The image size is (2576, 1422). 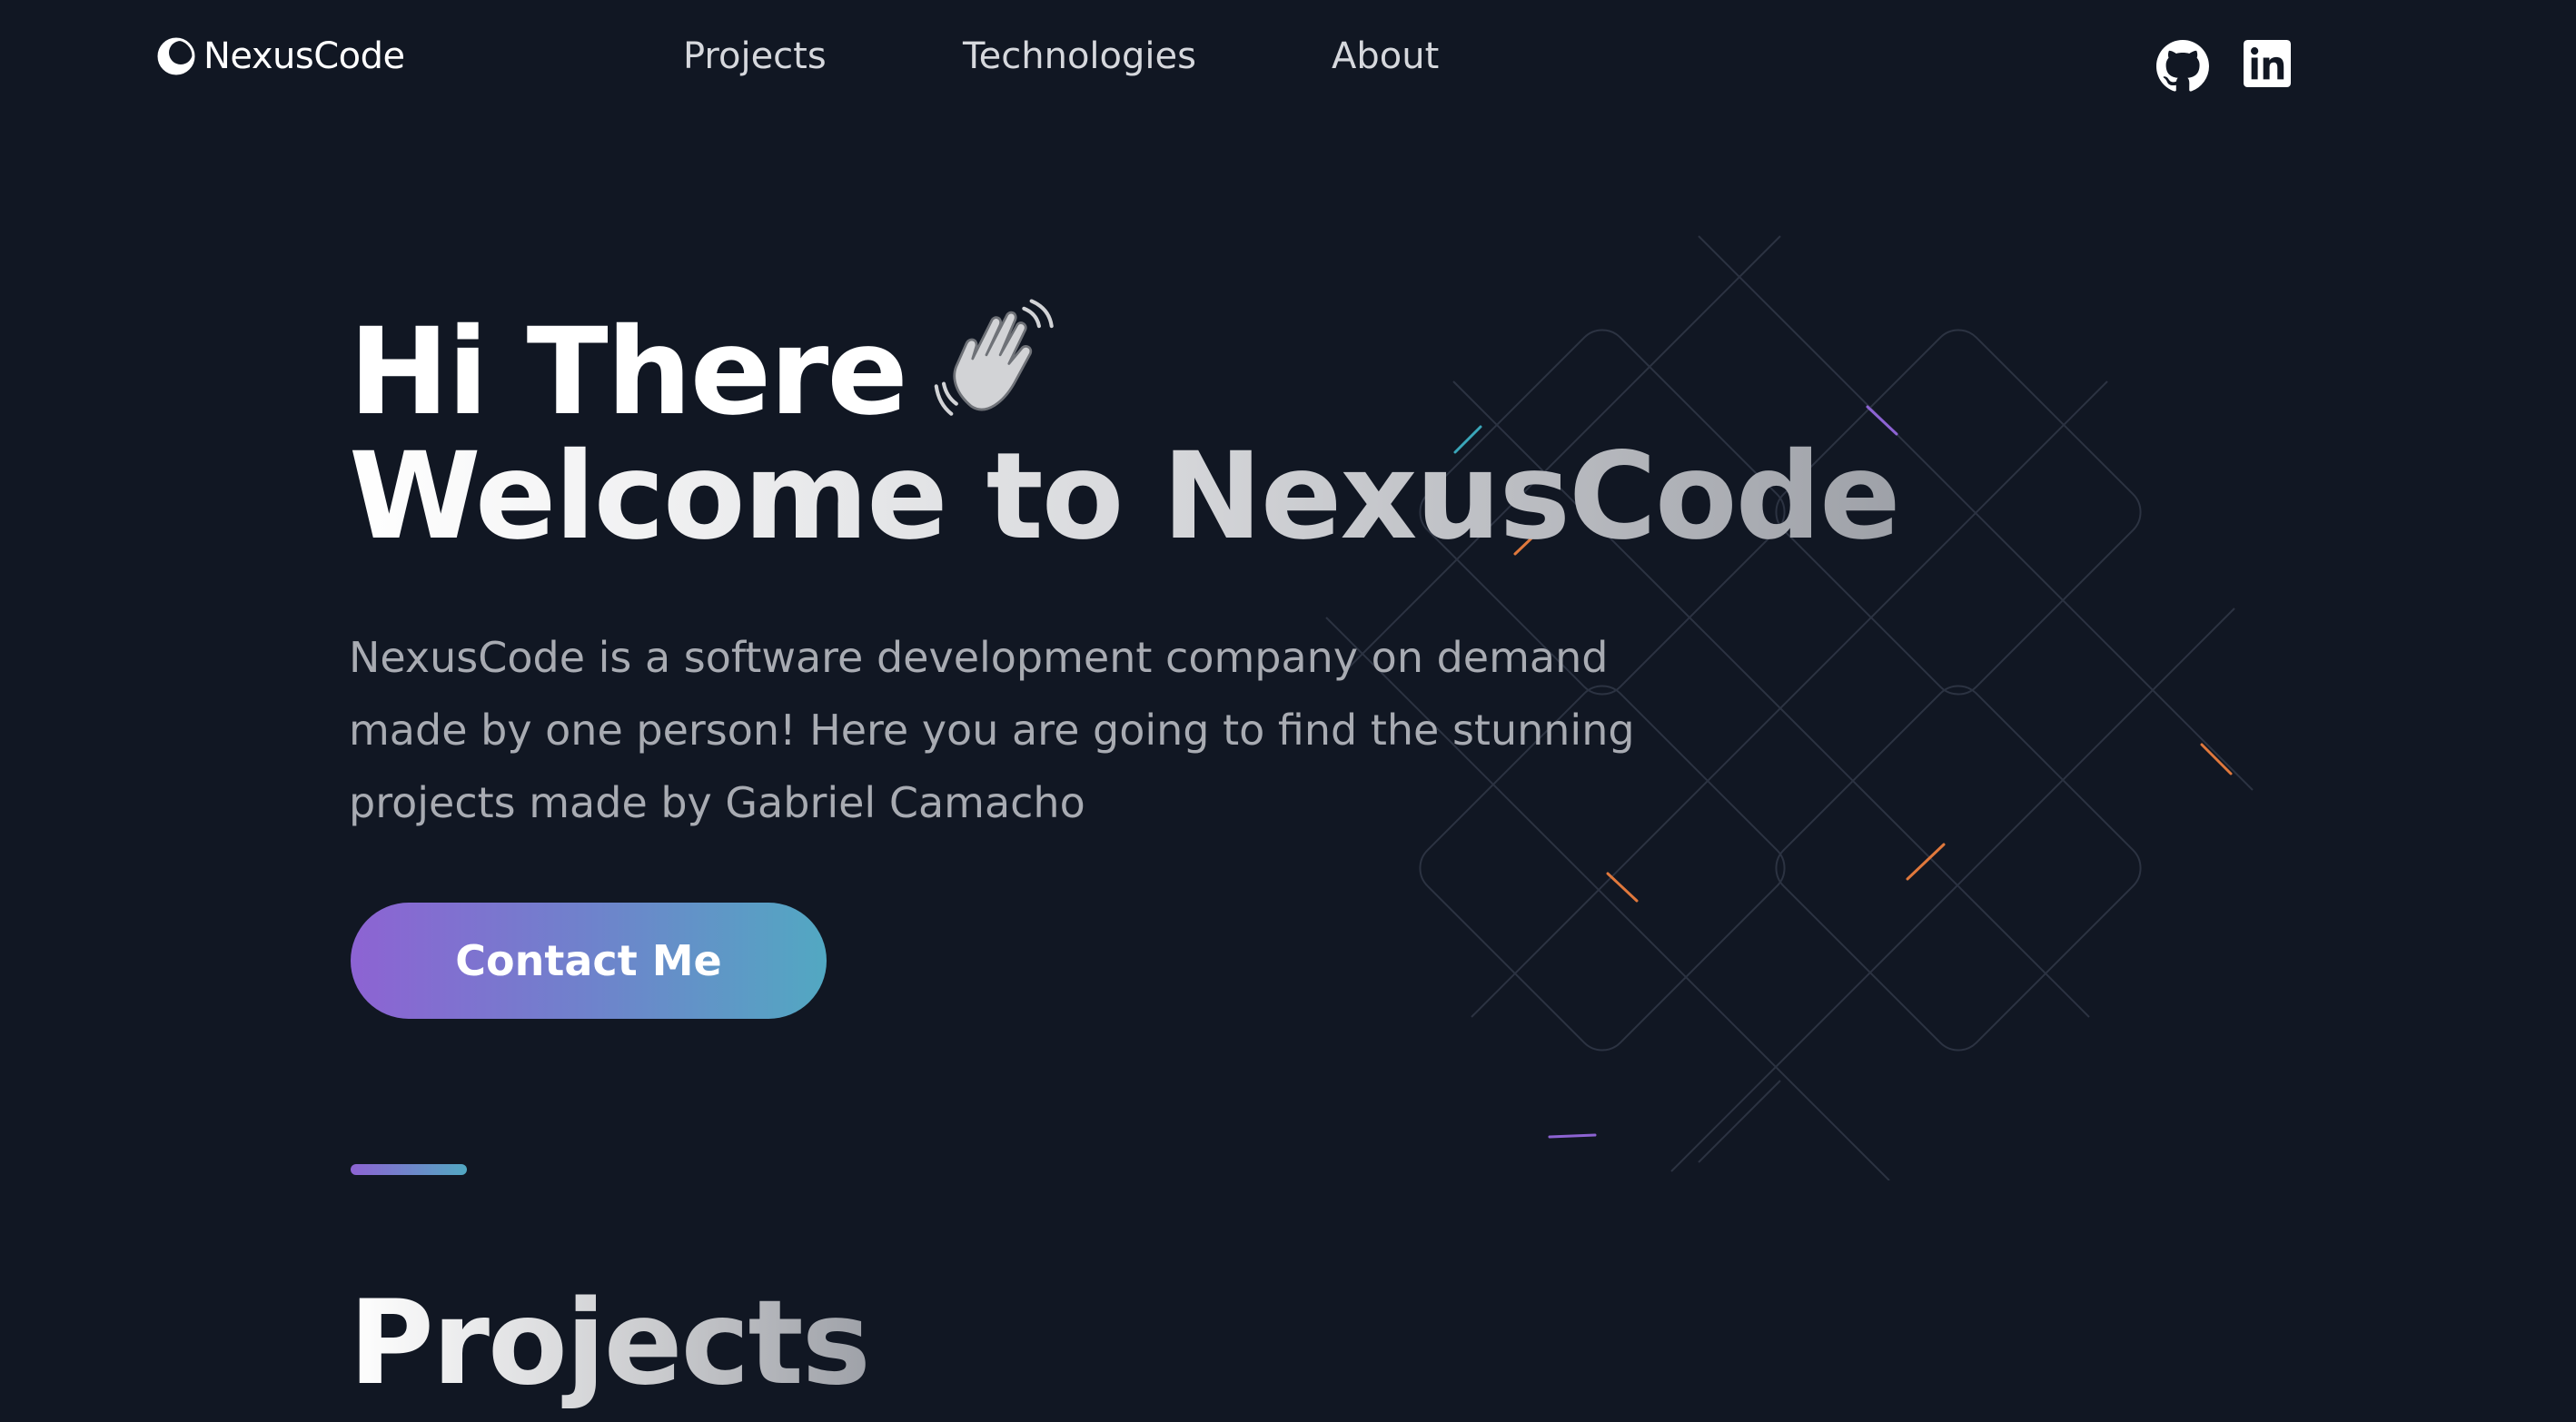 I want to click on nav-link-about: About, so click(x=1385, y=56).